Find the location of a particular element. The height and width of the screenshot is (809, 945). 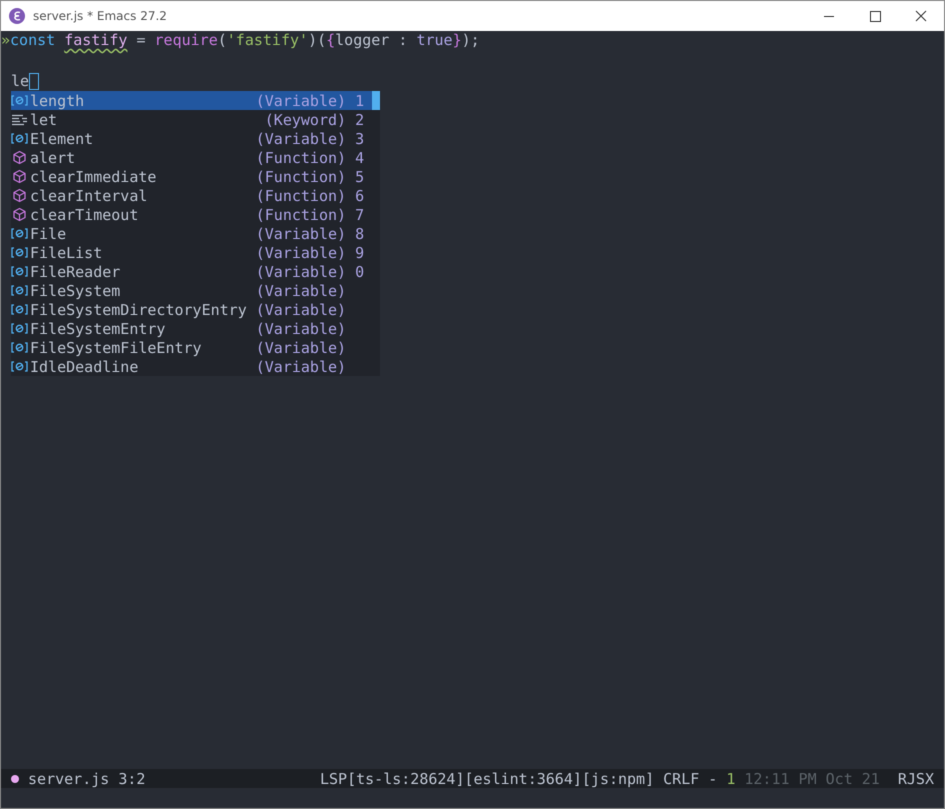

code-line: »const fastify = require('fastify')({logger : true}); is located at coordinates (241, 40).